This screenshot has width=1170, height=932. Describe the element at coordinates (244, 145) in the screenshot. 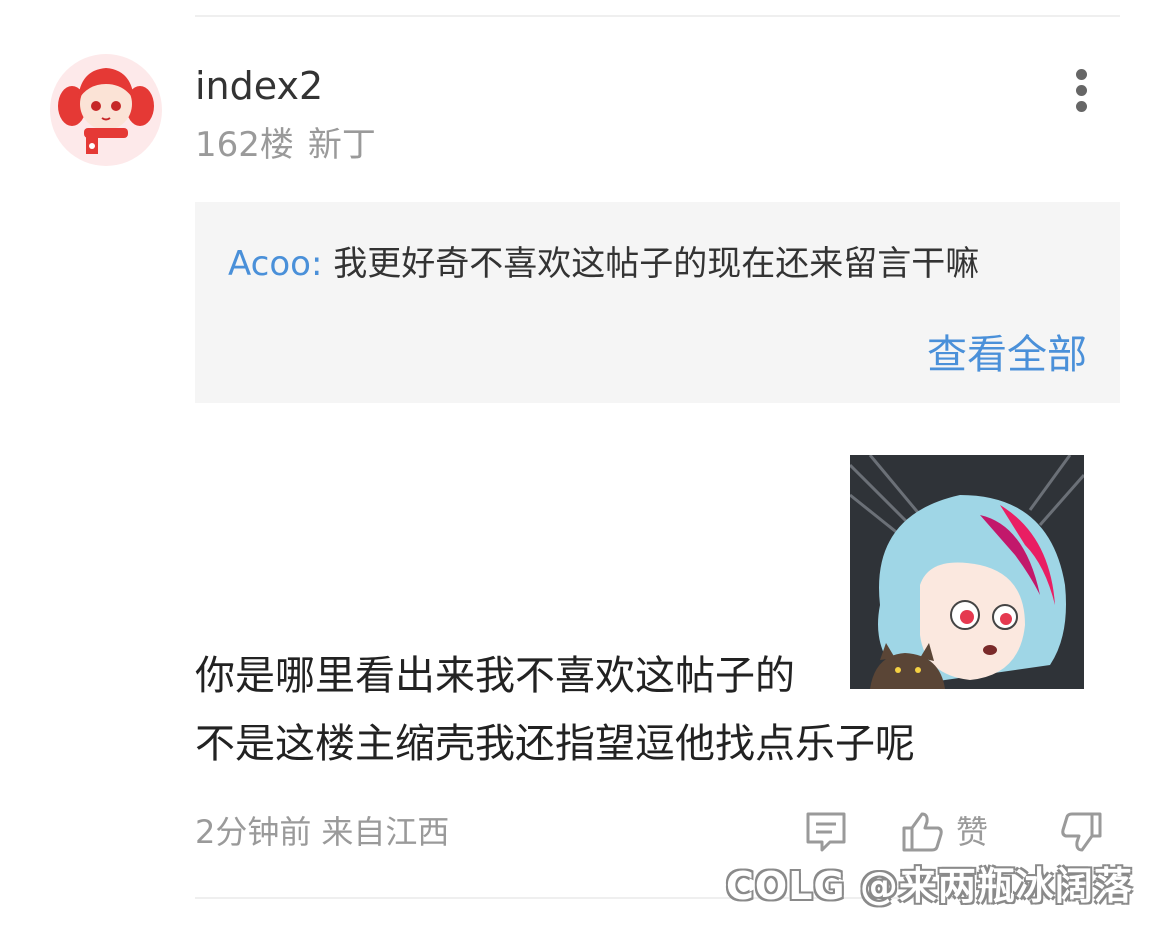

I see `floor-number: 162楼` at that location.